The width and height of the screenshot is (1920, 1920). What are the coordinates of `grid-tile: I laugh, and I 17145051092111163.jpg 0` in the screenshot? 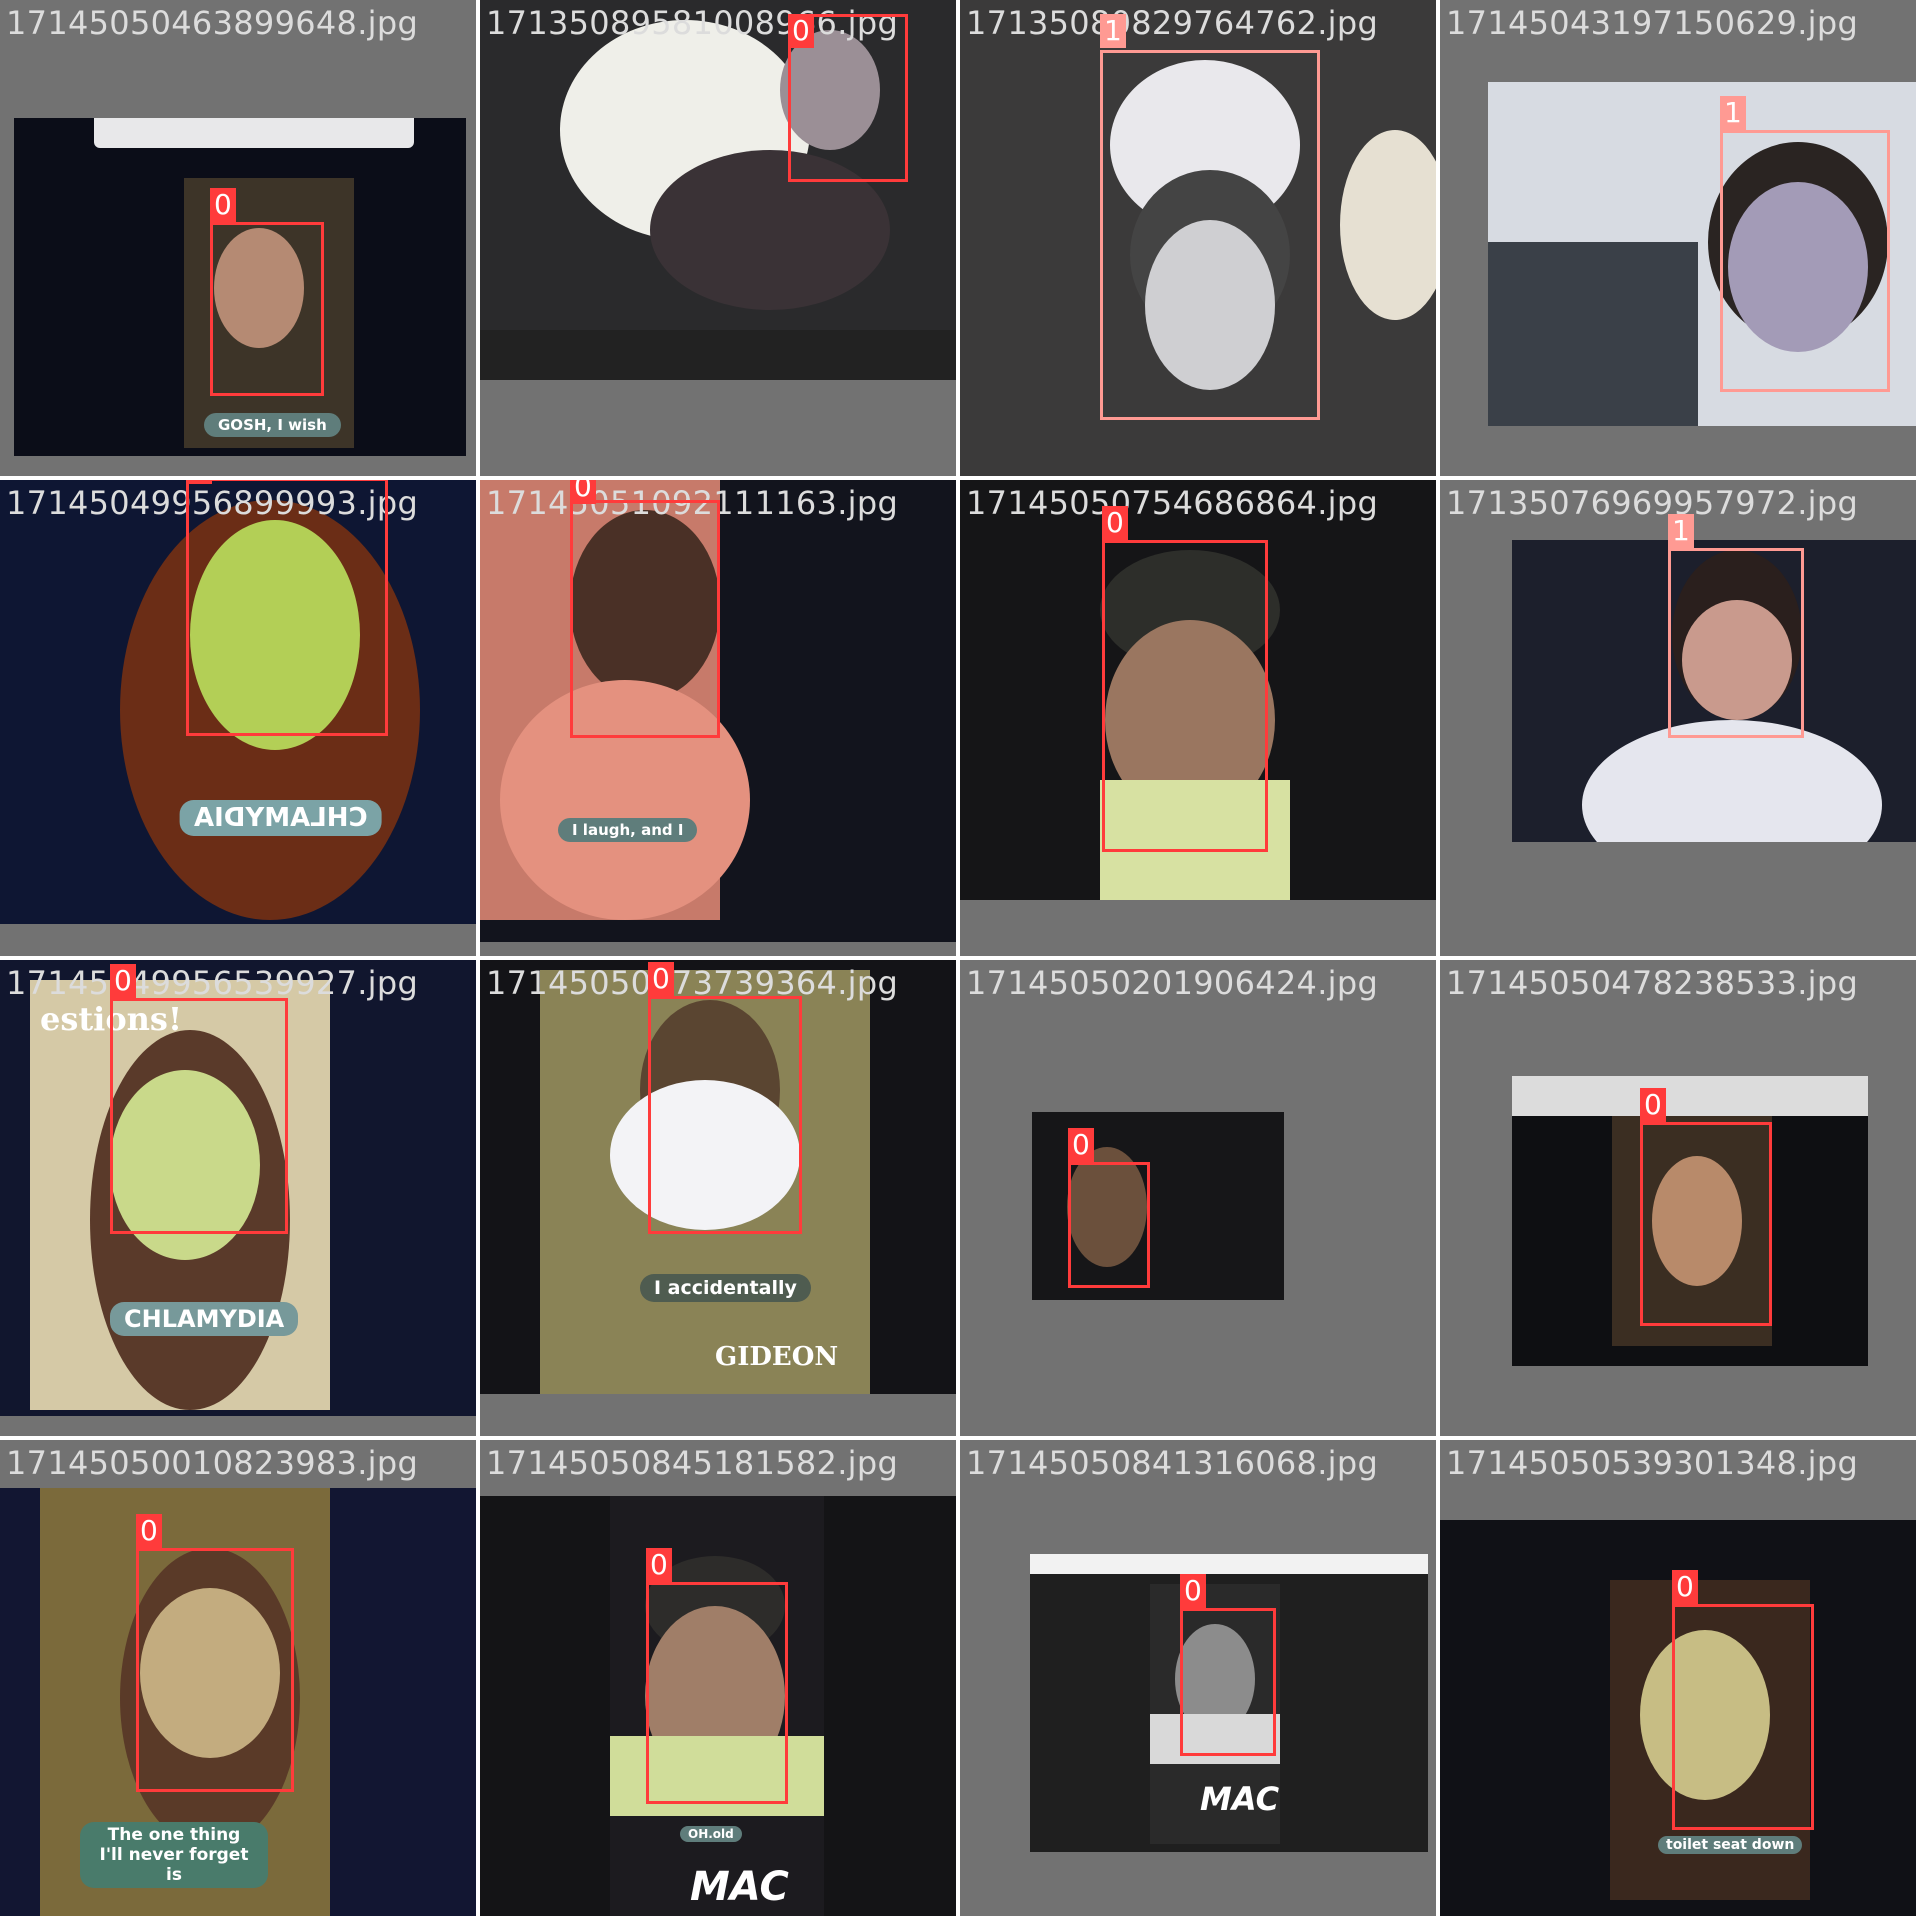 It's located at (718, 718).